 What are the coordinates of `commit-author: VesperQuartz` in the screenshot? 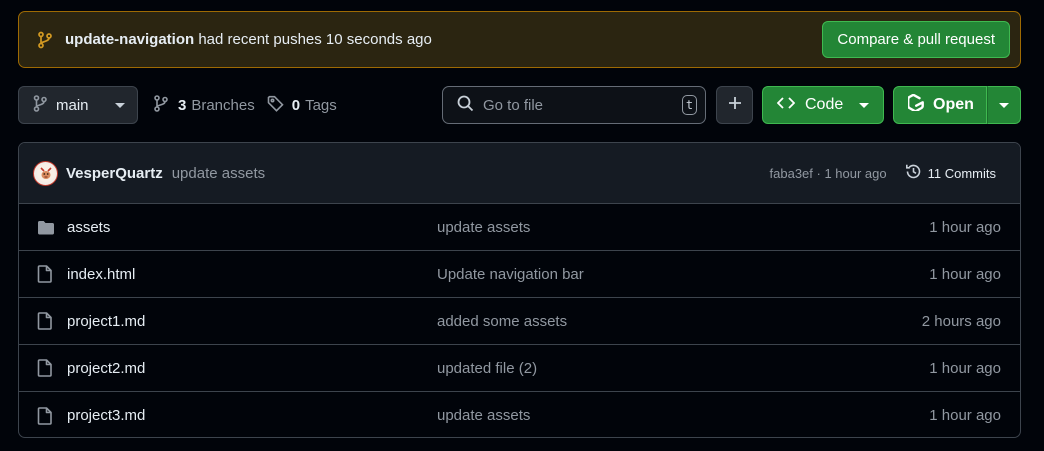 It's located at (114, 173).